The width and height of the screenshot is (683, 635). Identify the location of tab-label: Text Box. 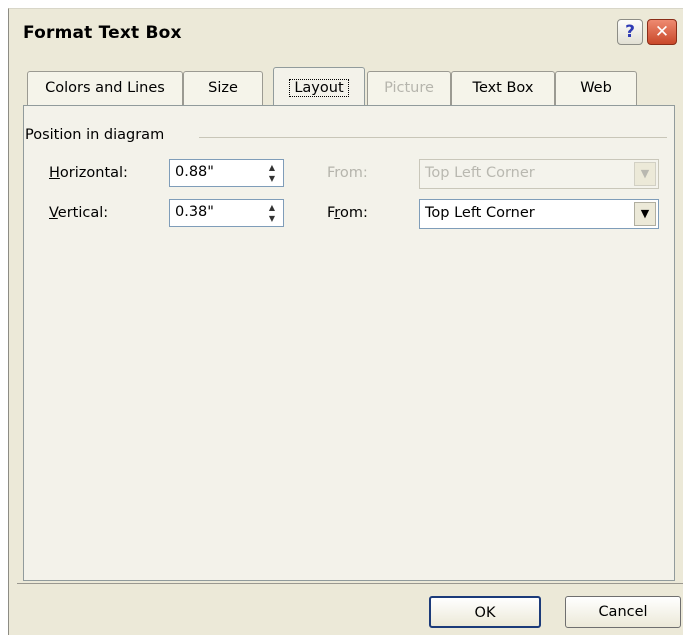
(503, 88).